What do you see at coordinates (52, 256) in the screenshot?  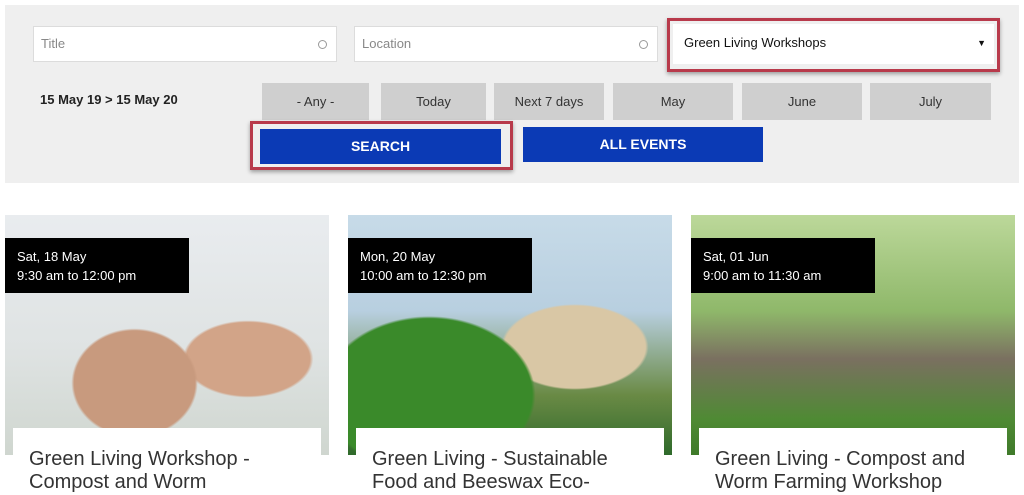 I see `event-date: Sat, 18 May` at bounding box center [52, 256].